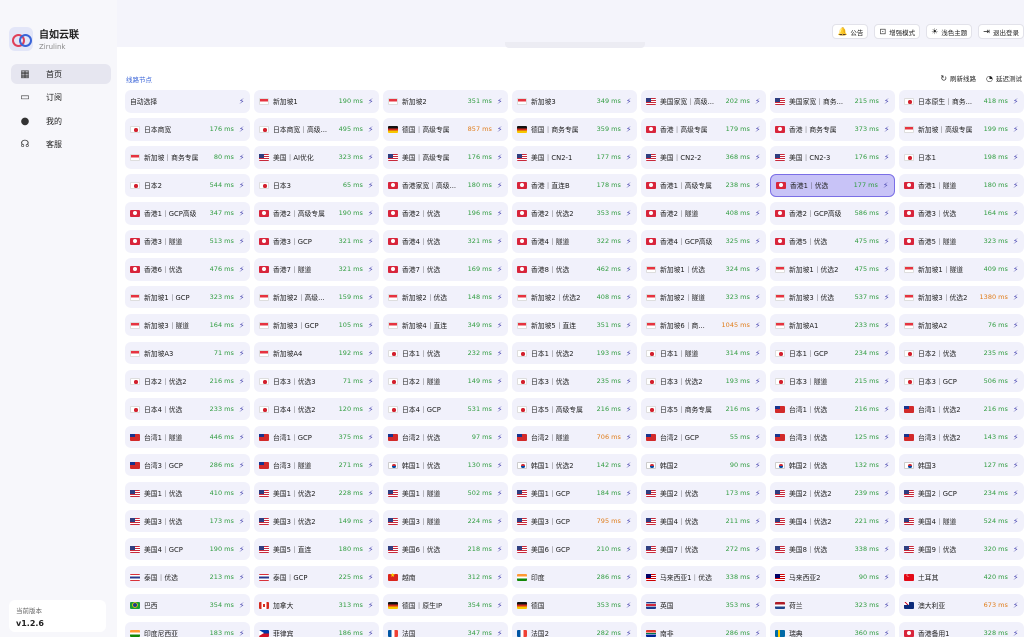  I want to click on node-card: 香港2｜隧道 408 ms ⚡, so click(703, 213).